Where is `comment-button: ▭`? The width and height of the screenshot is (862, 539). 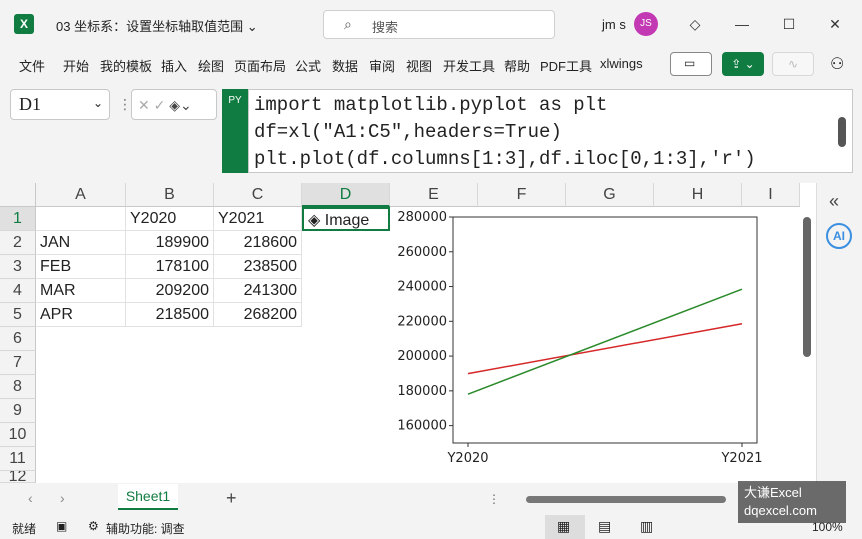 comment-button: ▭ is located at coordinates (691, 64).